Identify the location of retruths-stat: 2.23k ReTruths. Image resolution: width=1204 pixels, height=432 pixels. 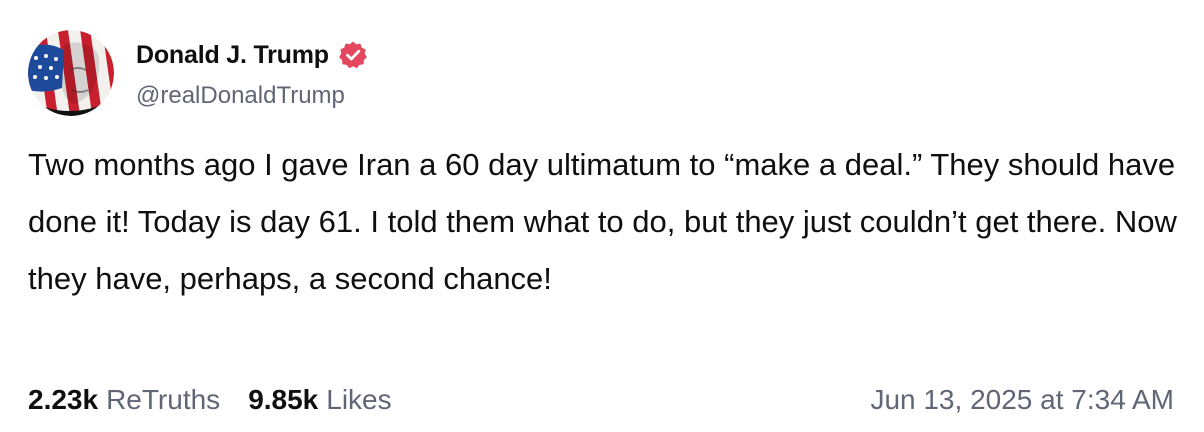
(124, 400).